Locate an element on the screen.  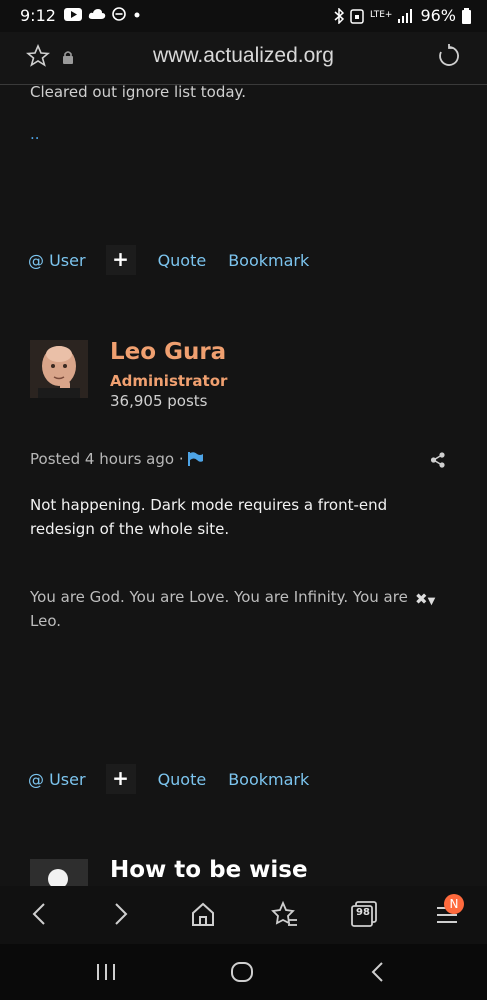
post-meta: Posted 4 hours ago · is located at coordinates (117, 459).